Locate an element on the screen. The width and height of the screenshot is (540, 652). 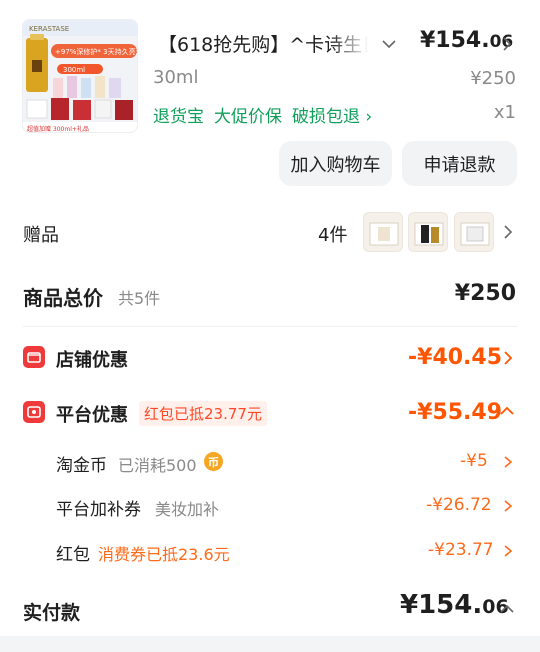
service-tag-return: 退货宝 is located at coordinates (178, 117).